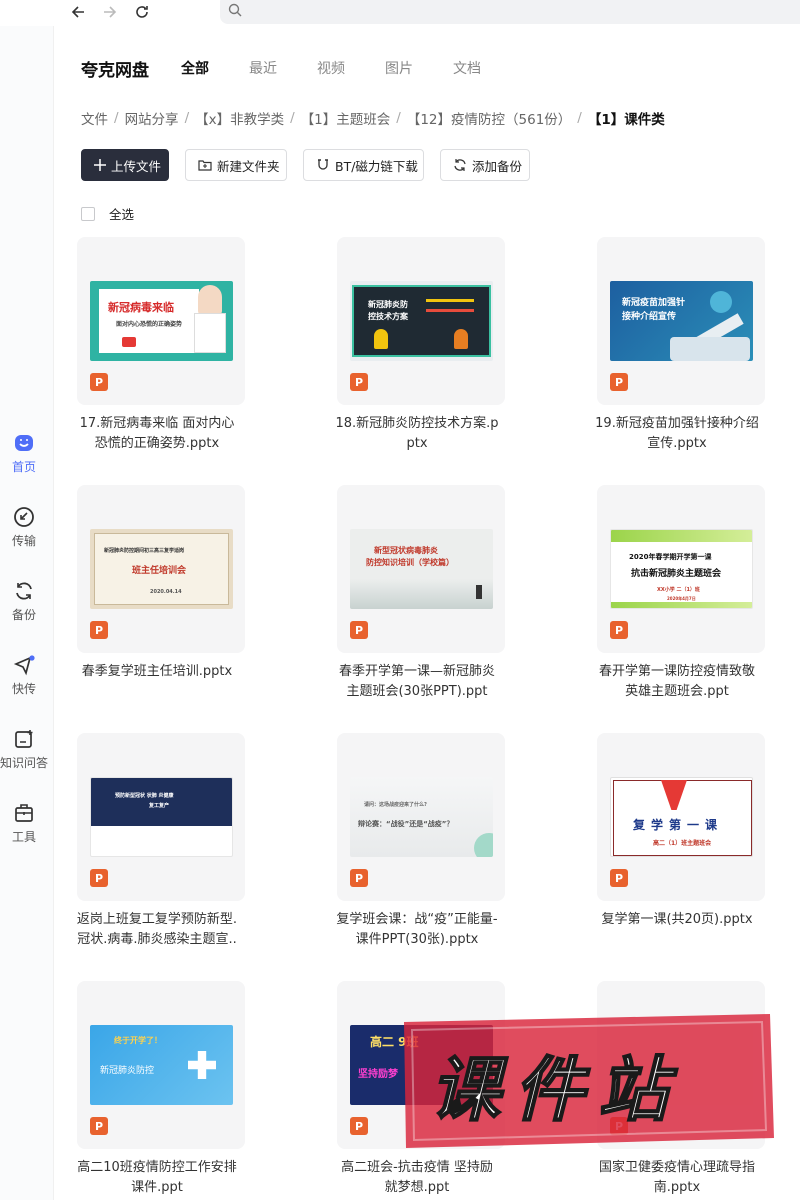  What do you see at coordinates (410, 562) in the screenshot?
I see `thumbnail-subtitle: 防控知识培训（学校篇）` at bounding box center [410, 562].